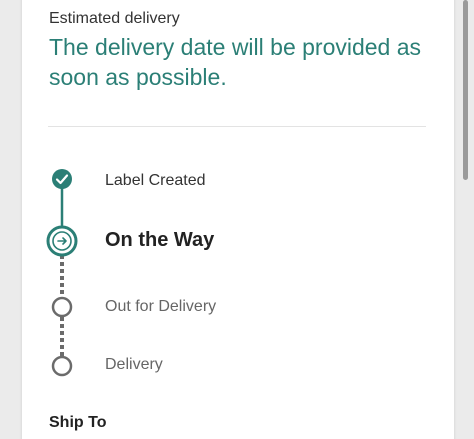 The height and width of the screenshot is (439, 474). Describe the element at coordinates (62, 241) in the screenshot. I see `arrow-right-icon` at that location.